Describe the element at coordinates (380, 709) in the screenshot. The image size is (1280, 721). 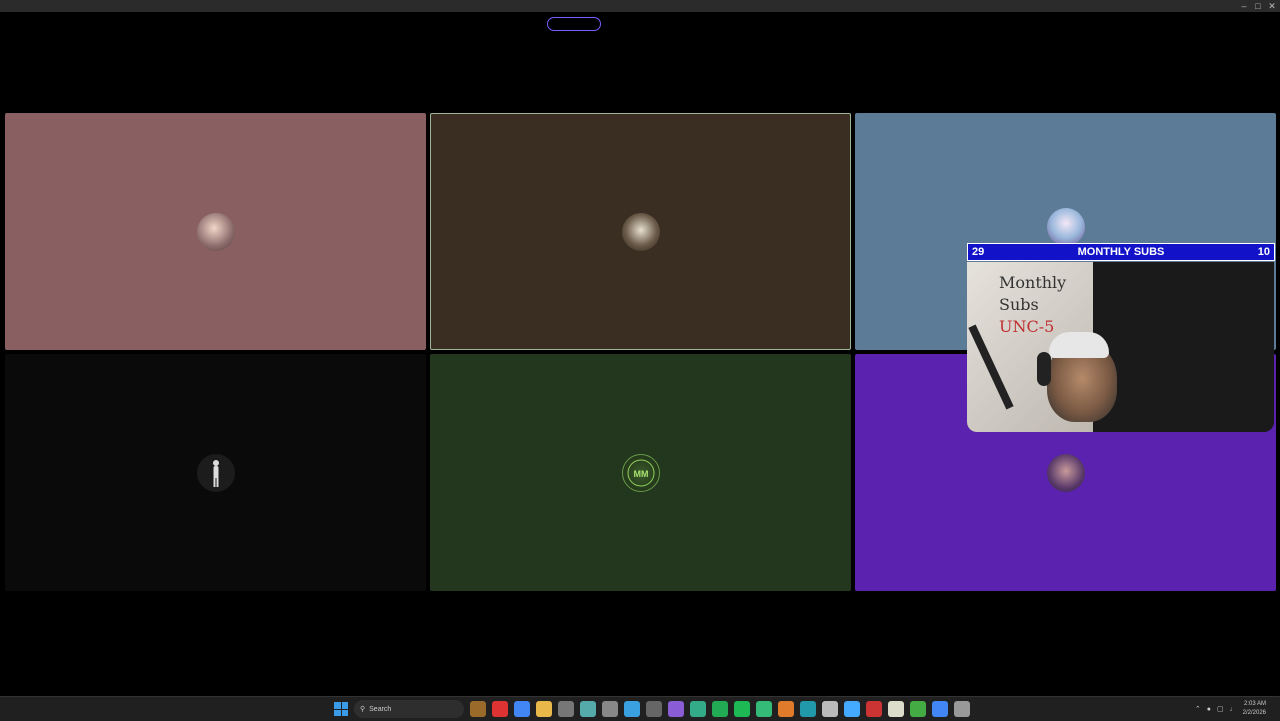
I see `search-placeholder: Search` at that location.